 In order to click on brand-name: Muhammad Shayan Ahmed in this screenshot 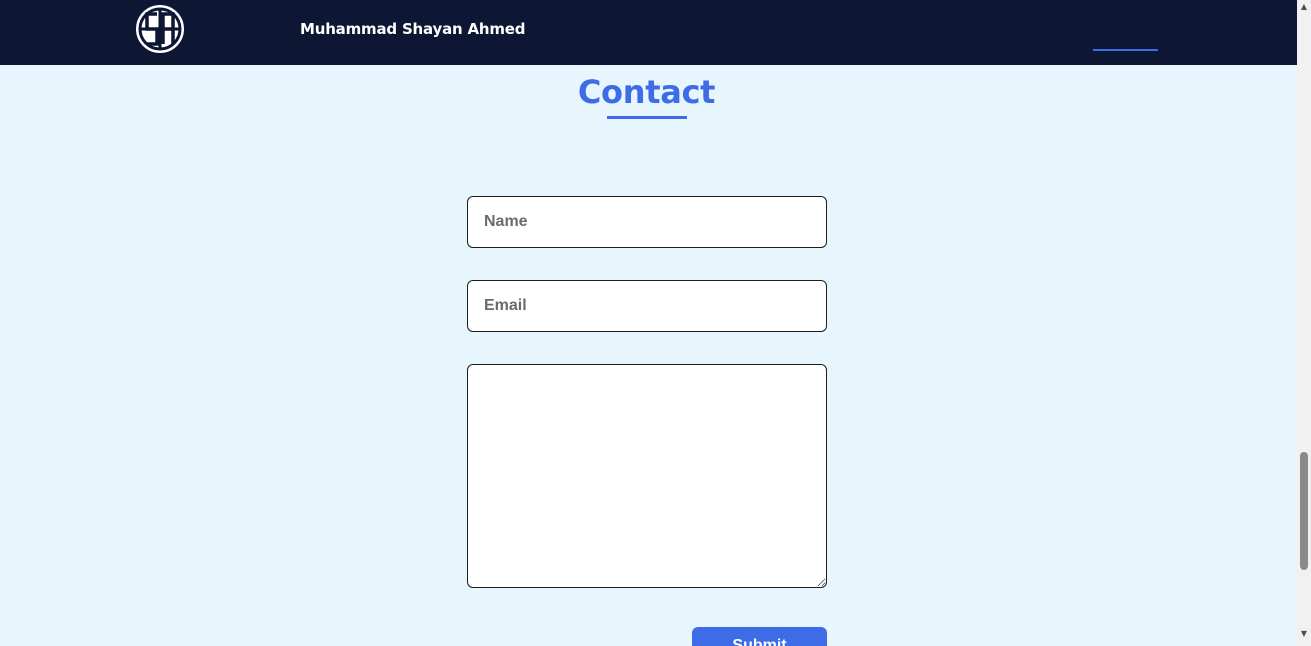, I will do `click(413, 29)`.